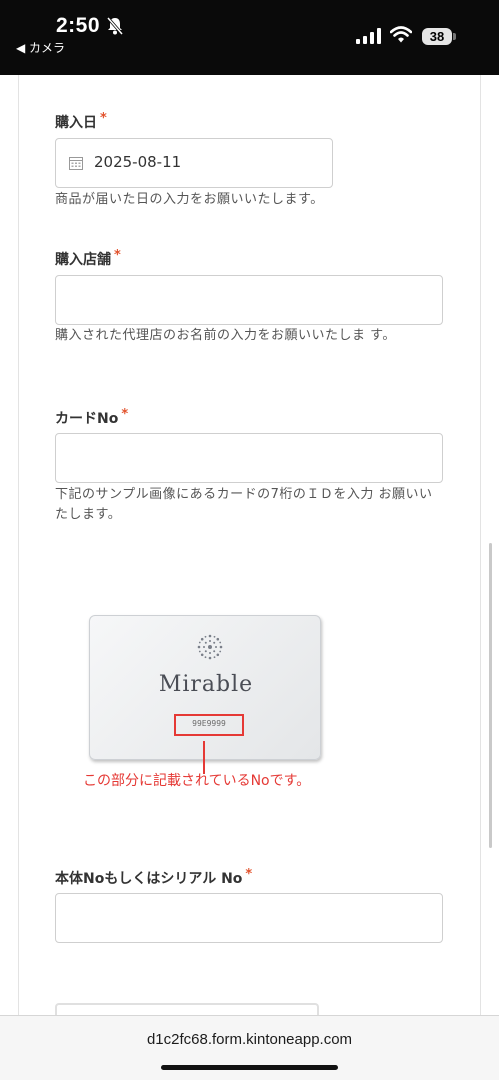 The width and height of the screenshot is (499, 1080). I want to click on scrollbar, so click(490, 695).